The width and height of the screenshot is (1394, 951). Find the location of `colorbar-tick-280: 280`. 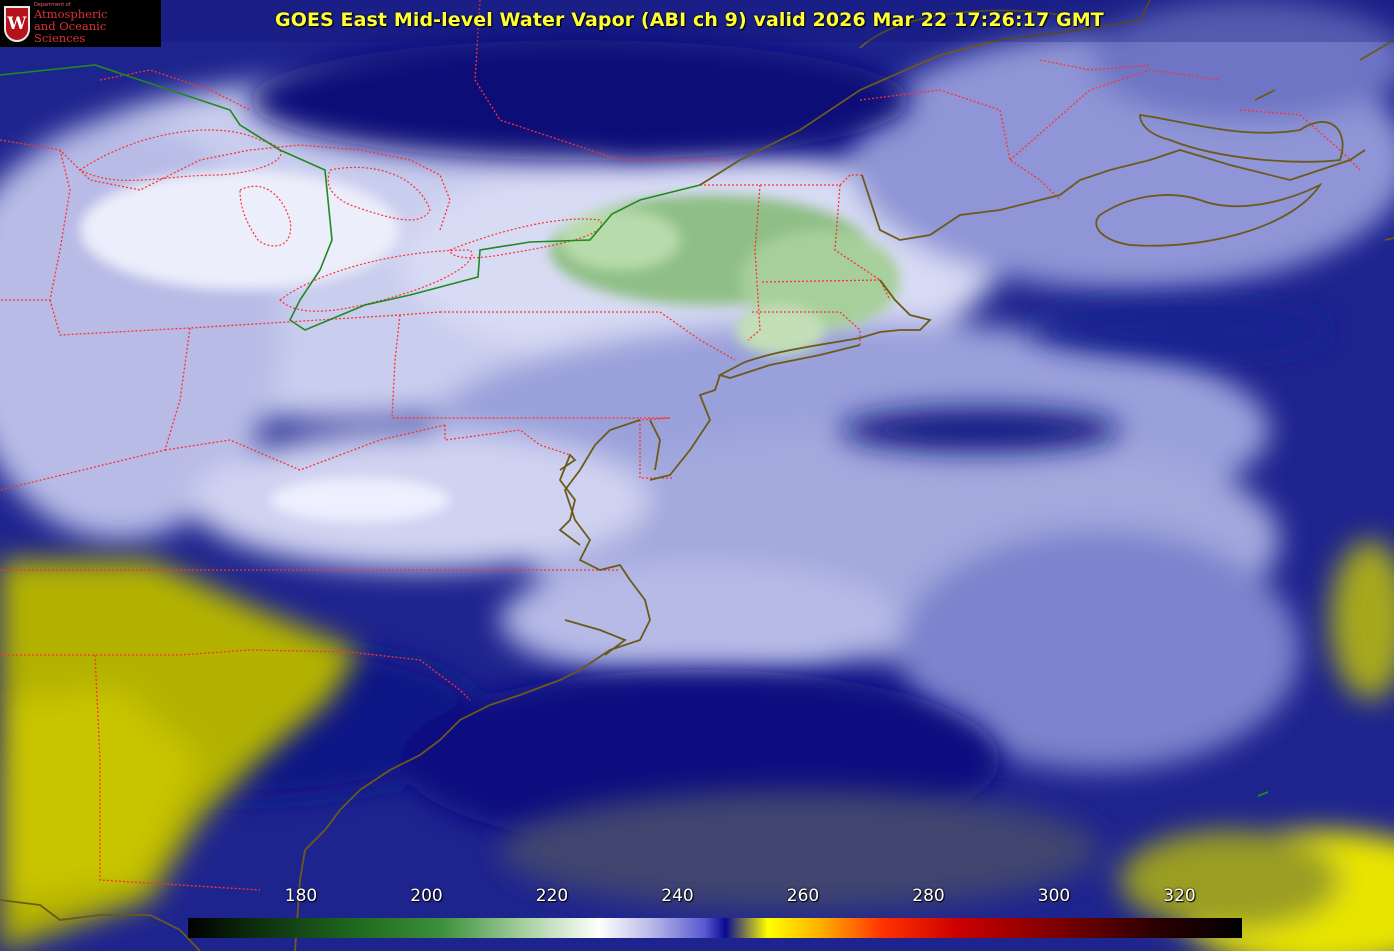

colorbar-tick-280: 280 is located at coordinates (928, 896).